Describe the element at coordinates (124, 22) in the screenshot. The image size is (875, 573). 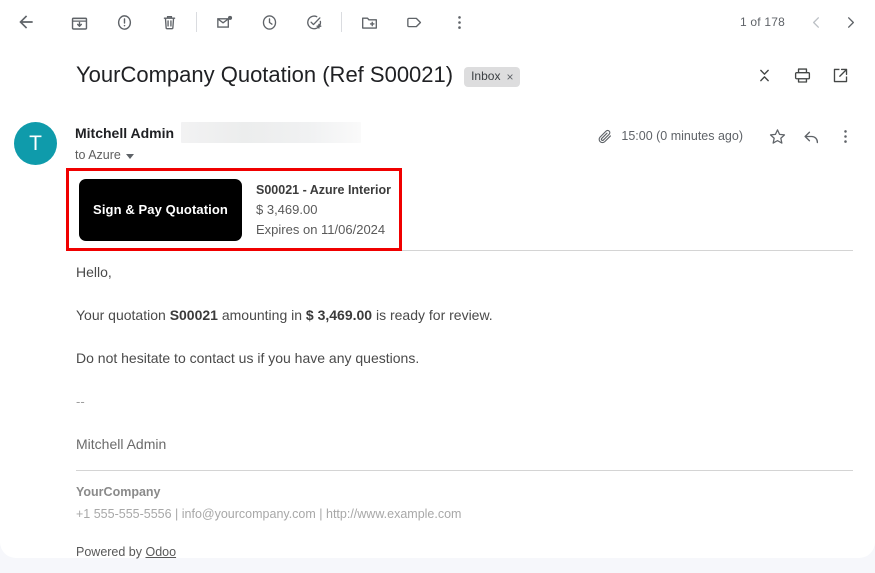
I see `report-spam-icon` at that location.